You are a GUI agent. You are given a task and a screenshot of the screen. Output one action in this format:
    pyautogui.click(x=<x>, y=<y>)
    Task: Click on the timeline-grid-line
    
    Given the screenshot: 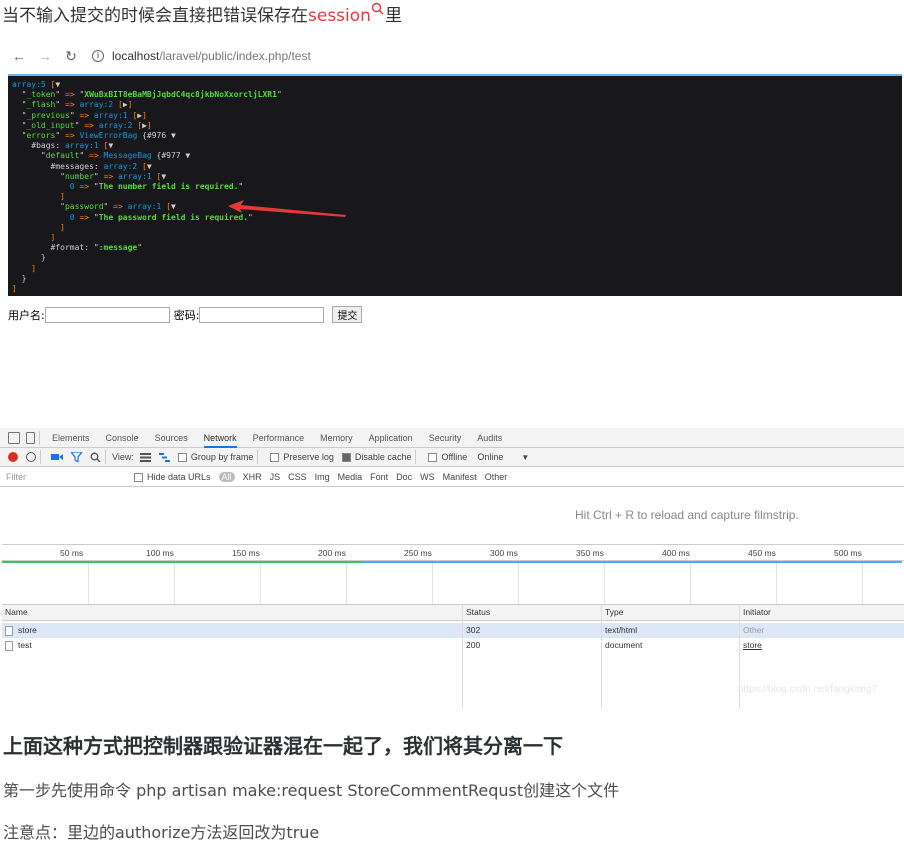 What is the action you would take?
    pyautogui.click(x=88, y=582)
    